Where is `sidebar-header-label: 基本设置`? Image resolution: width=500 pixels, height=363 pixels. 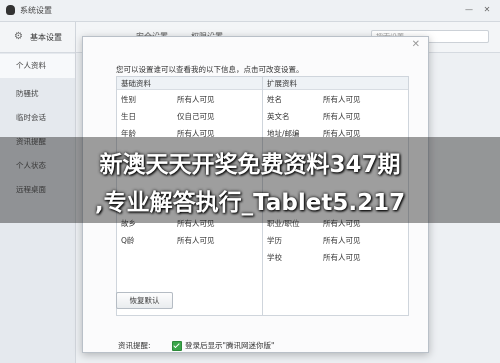
sidebar-header-label: 基本设置 is located at coordinates (46, 37).